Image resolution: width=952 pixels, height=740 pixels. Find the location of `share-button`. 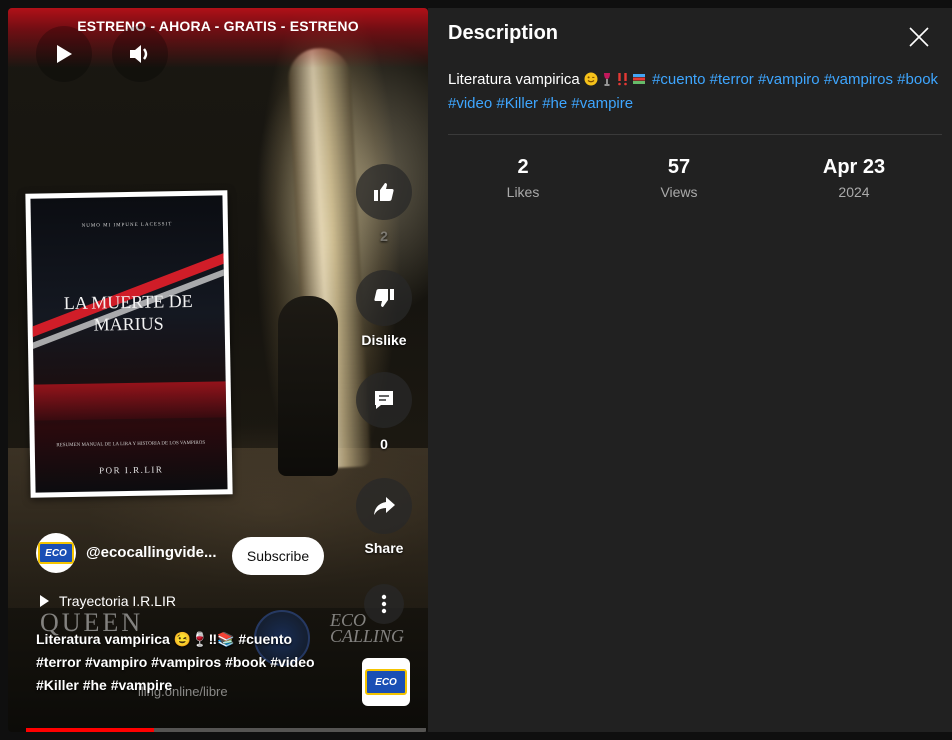

share-button is located at coordinates (384, 506).